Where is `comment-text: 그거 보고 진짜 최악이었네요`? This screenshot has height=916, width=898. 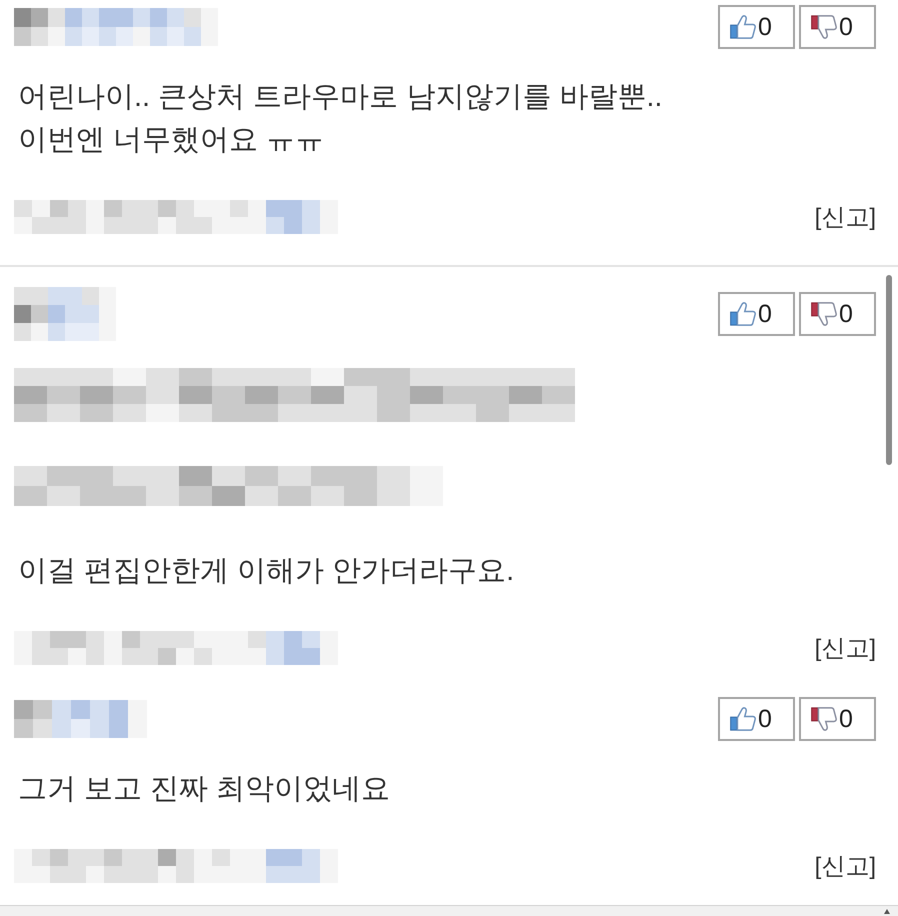
comment-text: 그거 보고 진짜 최악이었네요 is located at coordinates (204, 789).